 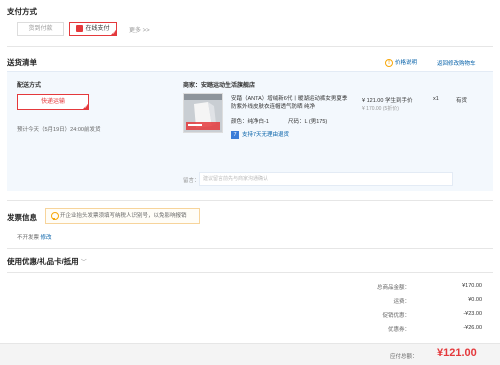 I want to click on payable-label: 应付总额：, so click(x=404, y=357).